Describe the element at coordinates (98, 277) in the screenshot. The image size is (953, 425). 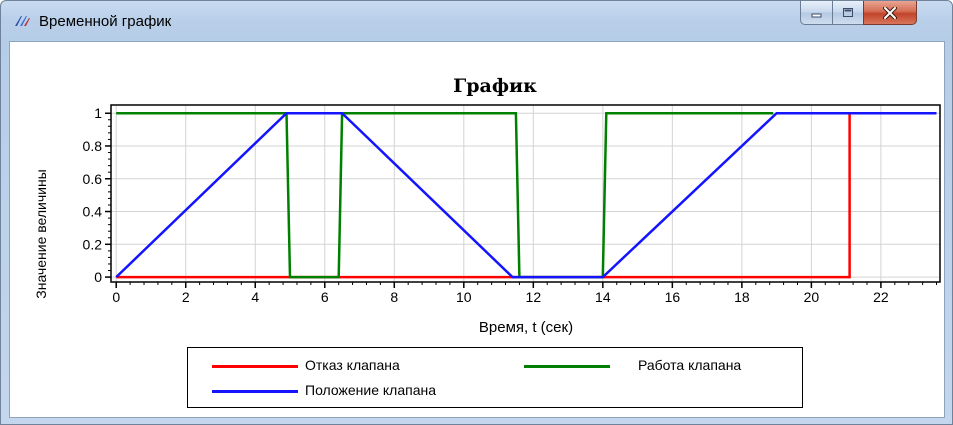
I see `y-tick-label: 0` at that location.